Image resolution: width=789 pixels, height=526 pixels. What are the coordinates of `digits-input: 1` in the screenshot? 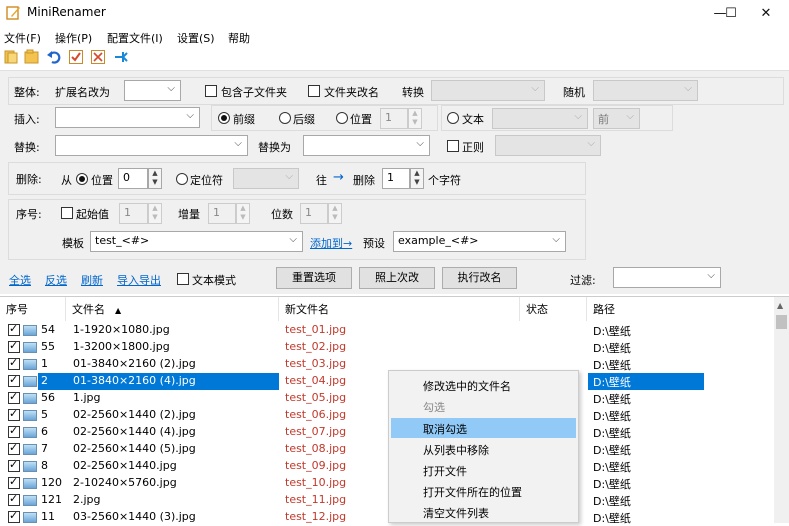 It's located at (314, 213).